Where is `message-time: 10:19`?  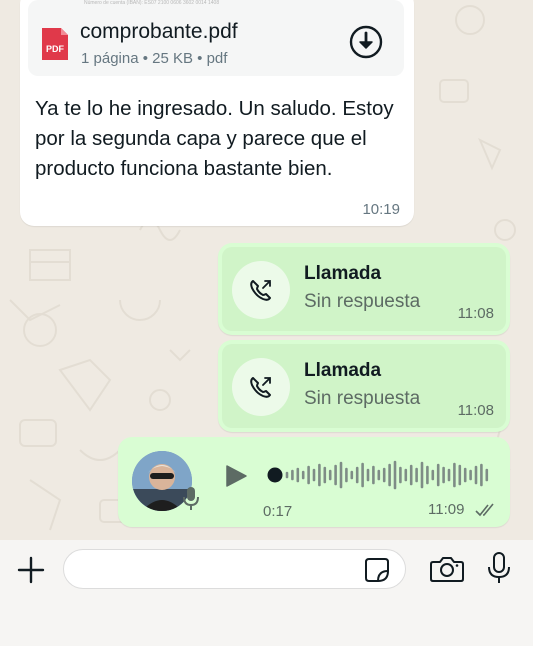
message-time: 10:19 is located at coordinates (381, 209).